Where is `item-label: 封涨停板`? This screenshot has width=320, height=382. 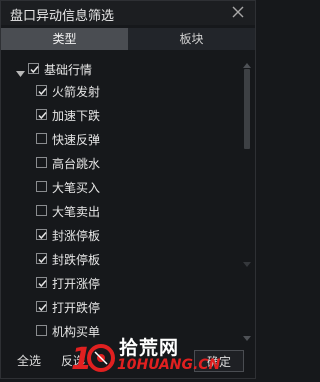
item-label: 封涨停板 is located at coordinates (76, 236).